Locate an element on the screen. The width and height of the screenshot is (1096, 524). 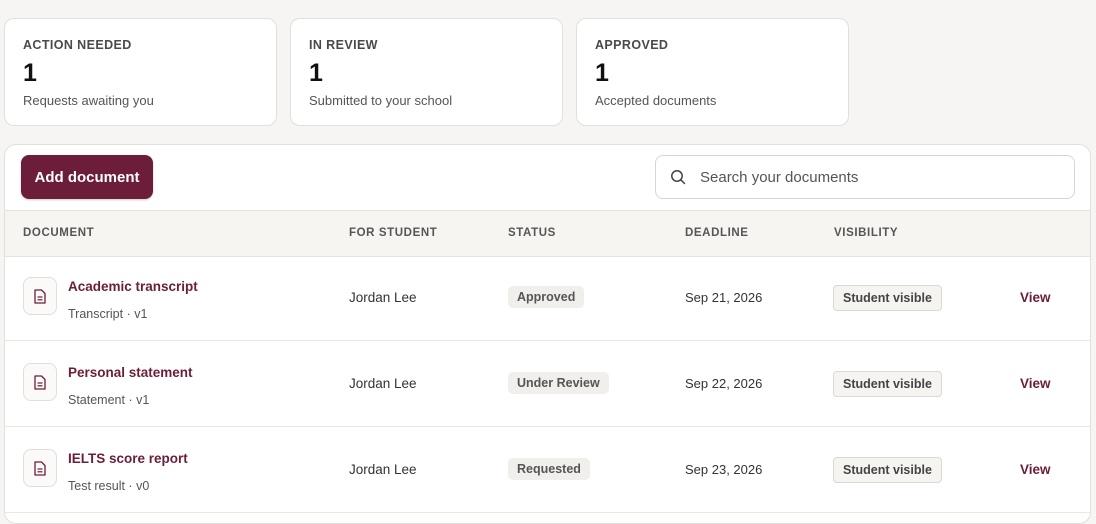
column-header-status: STATUS is located at coordinates (532, 233).